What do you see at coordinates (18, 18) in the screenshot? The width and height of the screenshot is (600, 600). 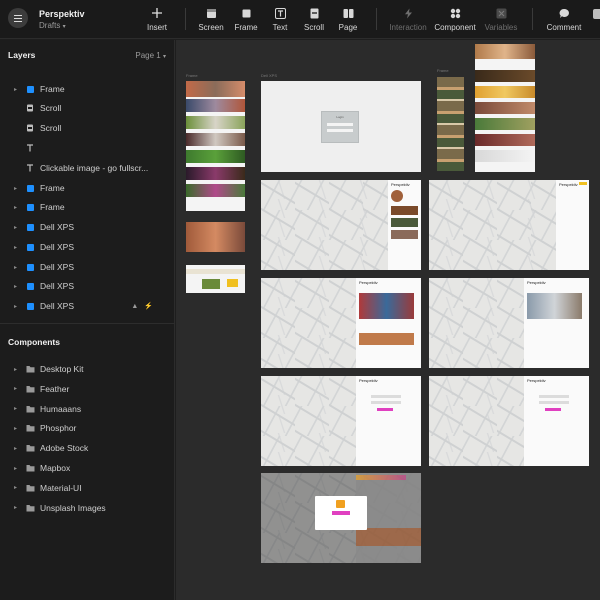 I see `main-menu-button` at bounding box center [18, 18].